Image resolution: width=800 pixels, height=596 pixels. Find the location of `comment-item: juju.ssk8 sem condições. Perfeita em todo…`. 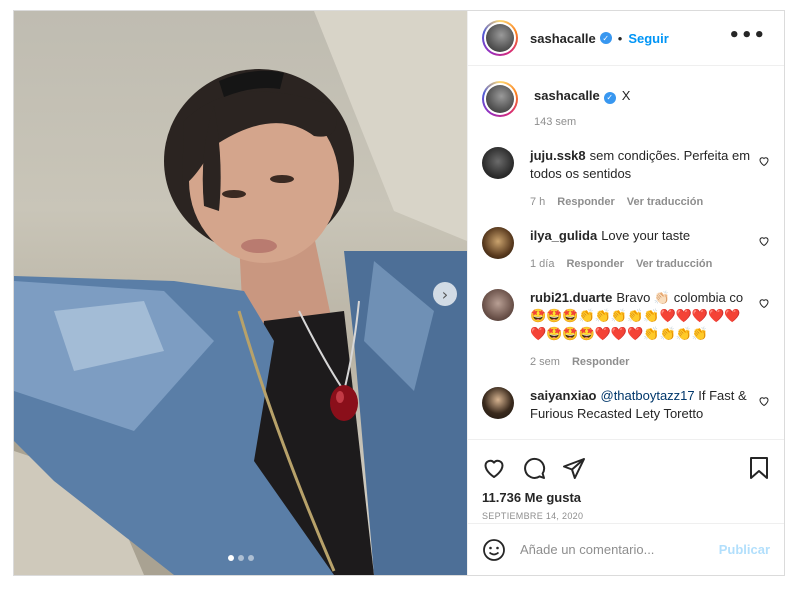

comment-item: juju.ssk8 sem condições. Perfeita em todo… is located at coordinates (626, 179).